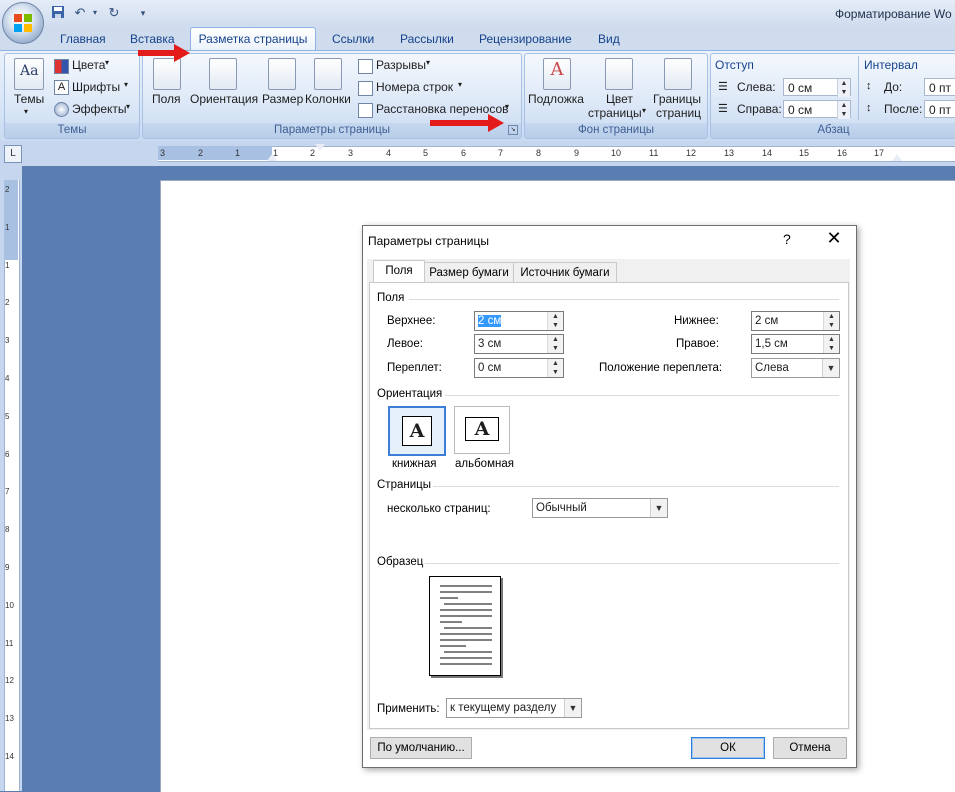 The height and width of the screenshot is (792, 955). Describe the element at coordinates (795, 368) in the screenshot. I see `gutter-position-select: Слева ▼` at that location.